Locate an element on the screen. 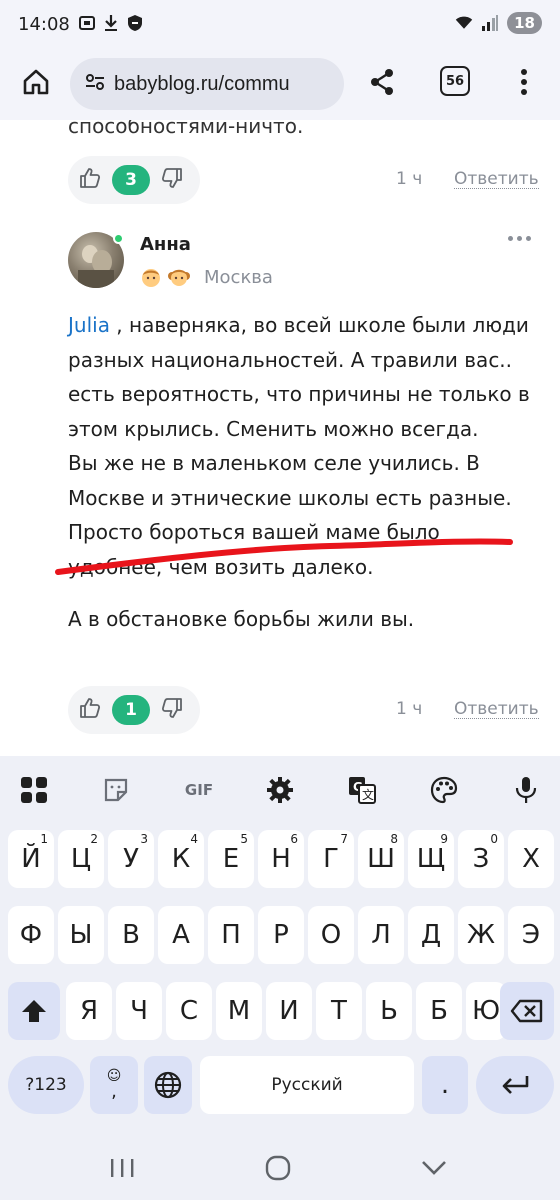 The height and width of the screenshot is (1200, 560). key-row1-11: Х is located at coordinates (531, 859).